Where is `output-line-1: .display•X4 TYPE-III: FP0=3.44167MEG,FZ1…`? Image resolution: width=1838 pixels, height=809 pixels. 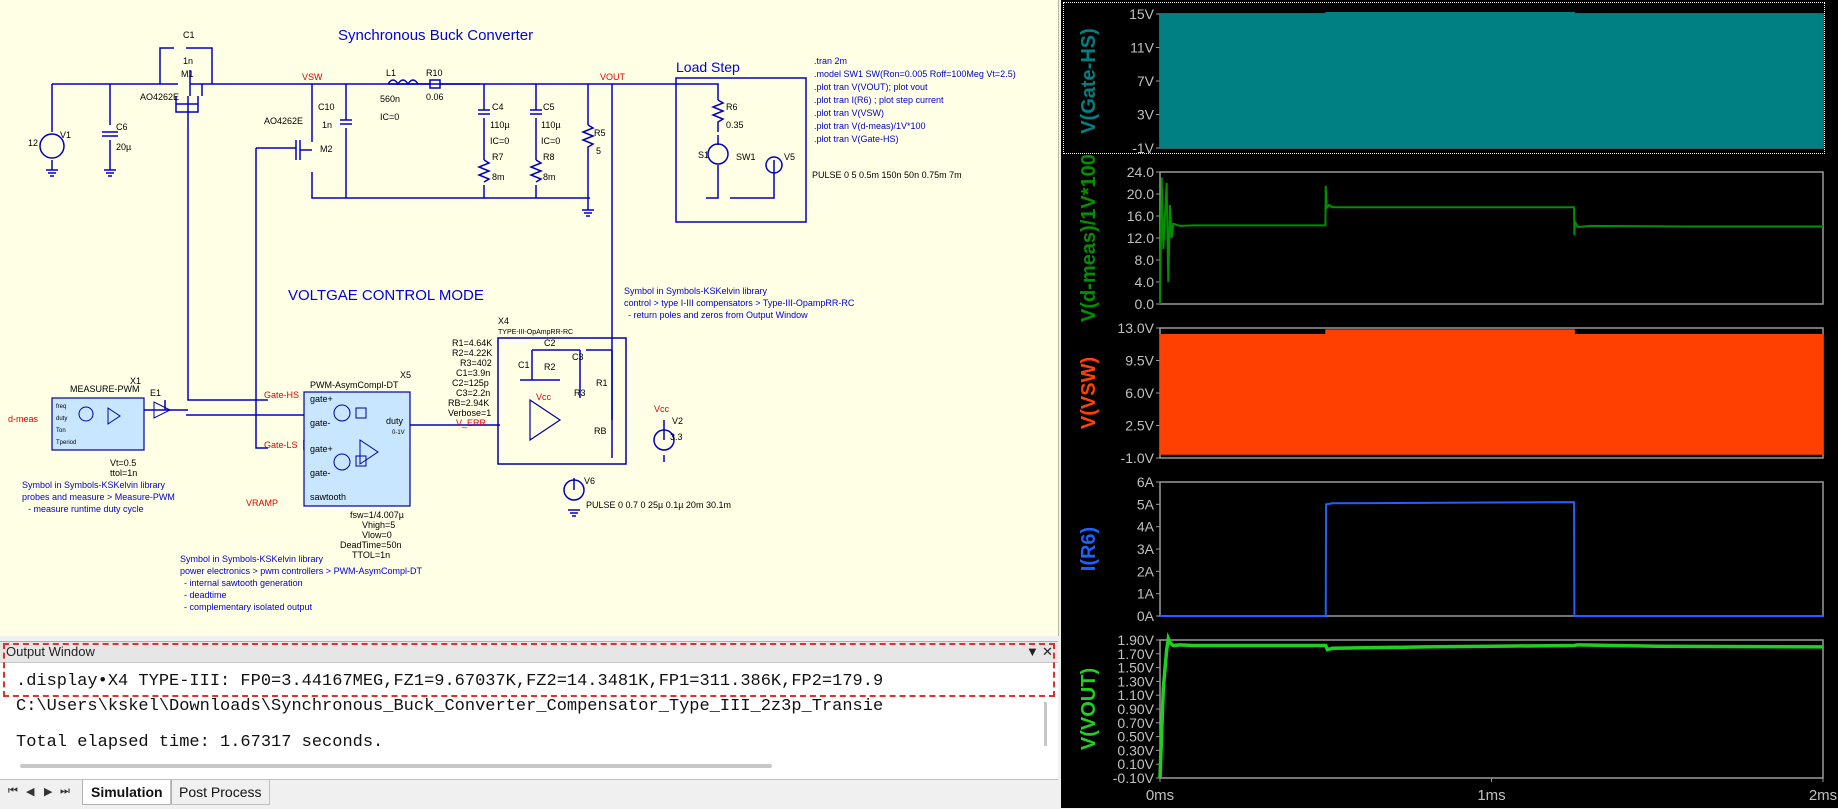
output-line-1: .display•X4 TYPE-III: FP0=3.44167MEG,FZ1… is located at coordinates (450, 681).